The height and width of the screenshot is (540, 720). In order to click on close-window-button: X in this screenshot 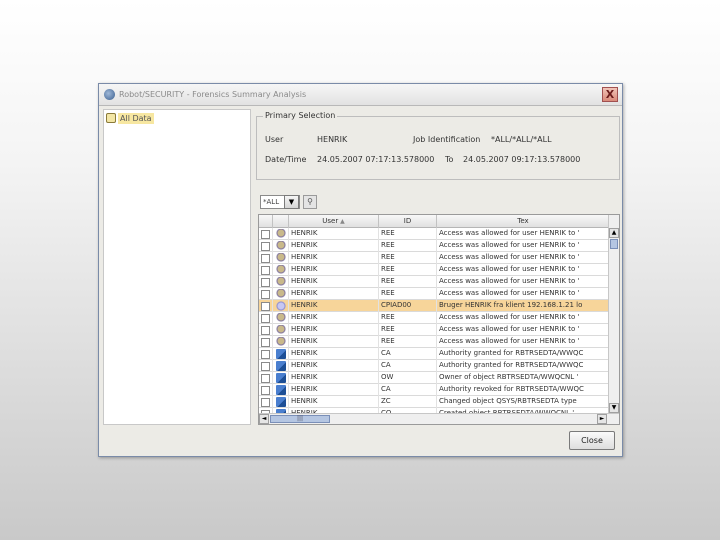, I will do `click(610, 94)`.